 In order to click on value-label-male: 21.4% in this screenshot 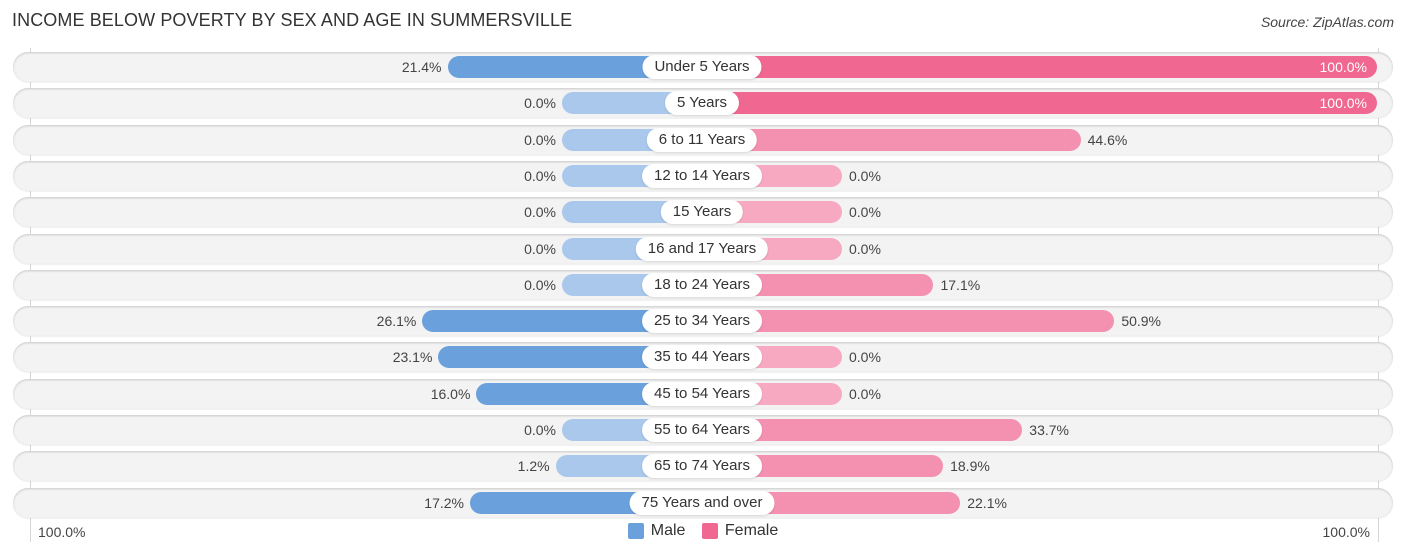, I will do `click(421, 67)`.